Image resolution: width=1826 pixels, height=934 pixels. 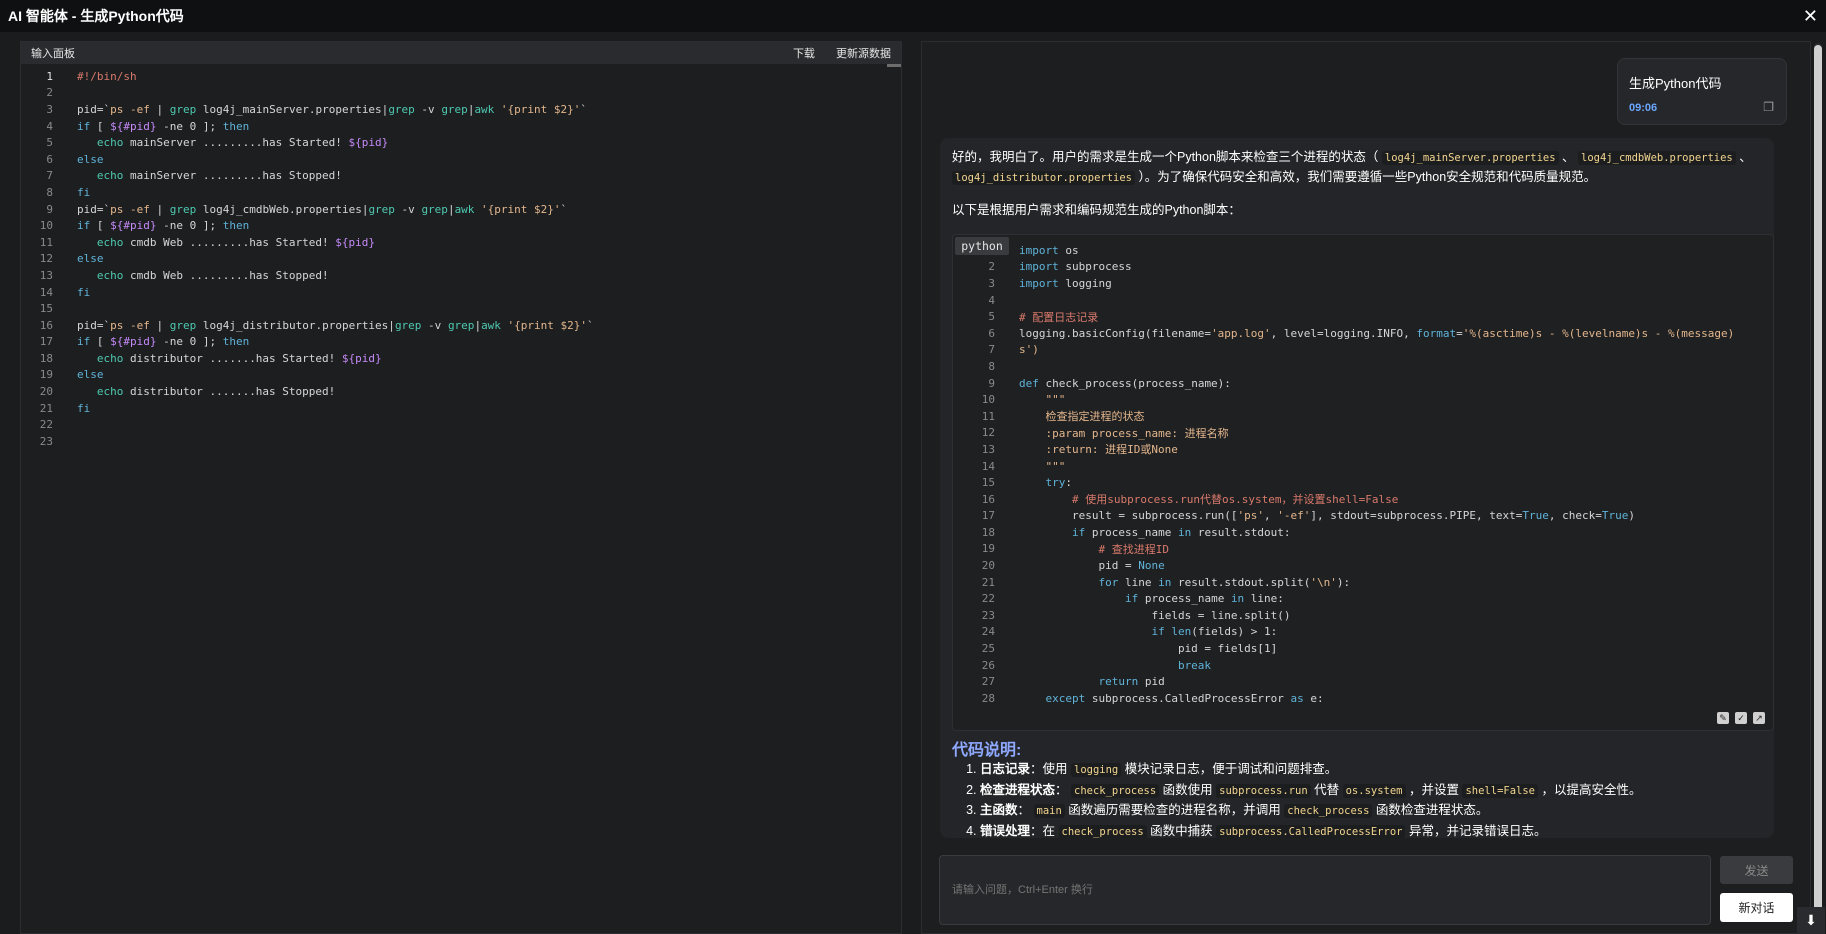 What do you see at coordinates (1353, 532) in the screenshot?
I see `code-line: 18 if process_name in result.stdout:` at bounding box center [1353, 532].